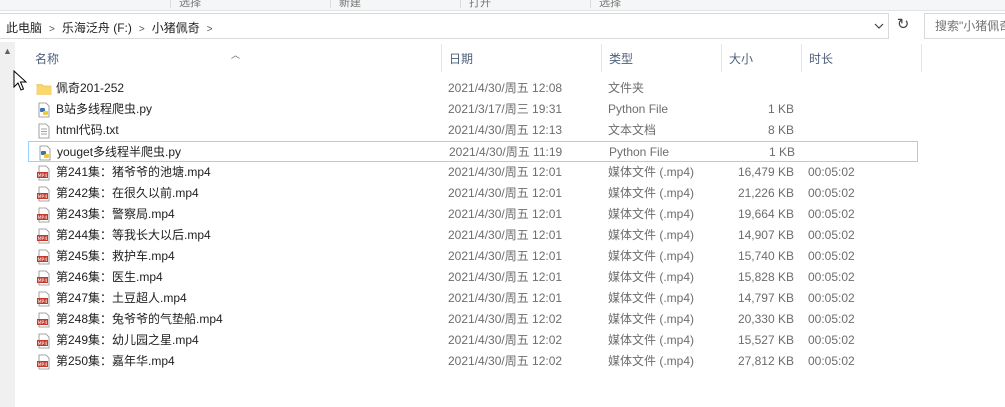 The image size is (1005, 407). Describe the element at coordinates (756, 88) in the screenshot. I see `file-size` at that location.